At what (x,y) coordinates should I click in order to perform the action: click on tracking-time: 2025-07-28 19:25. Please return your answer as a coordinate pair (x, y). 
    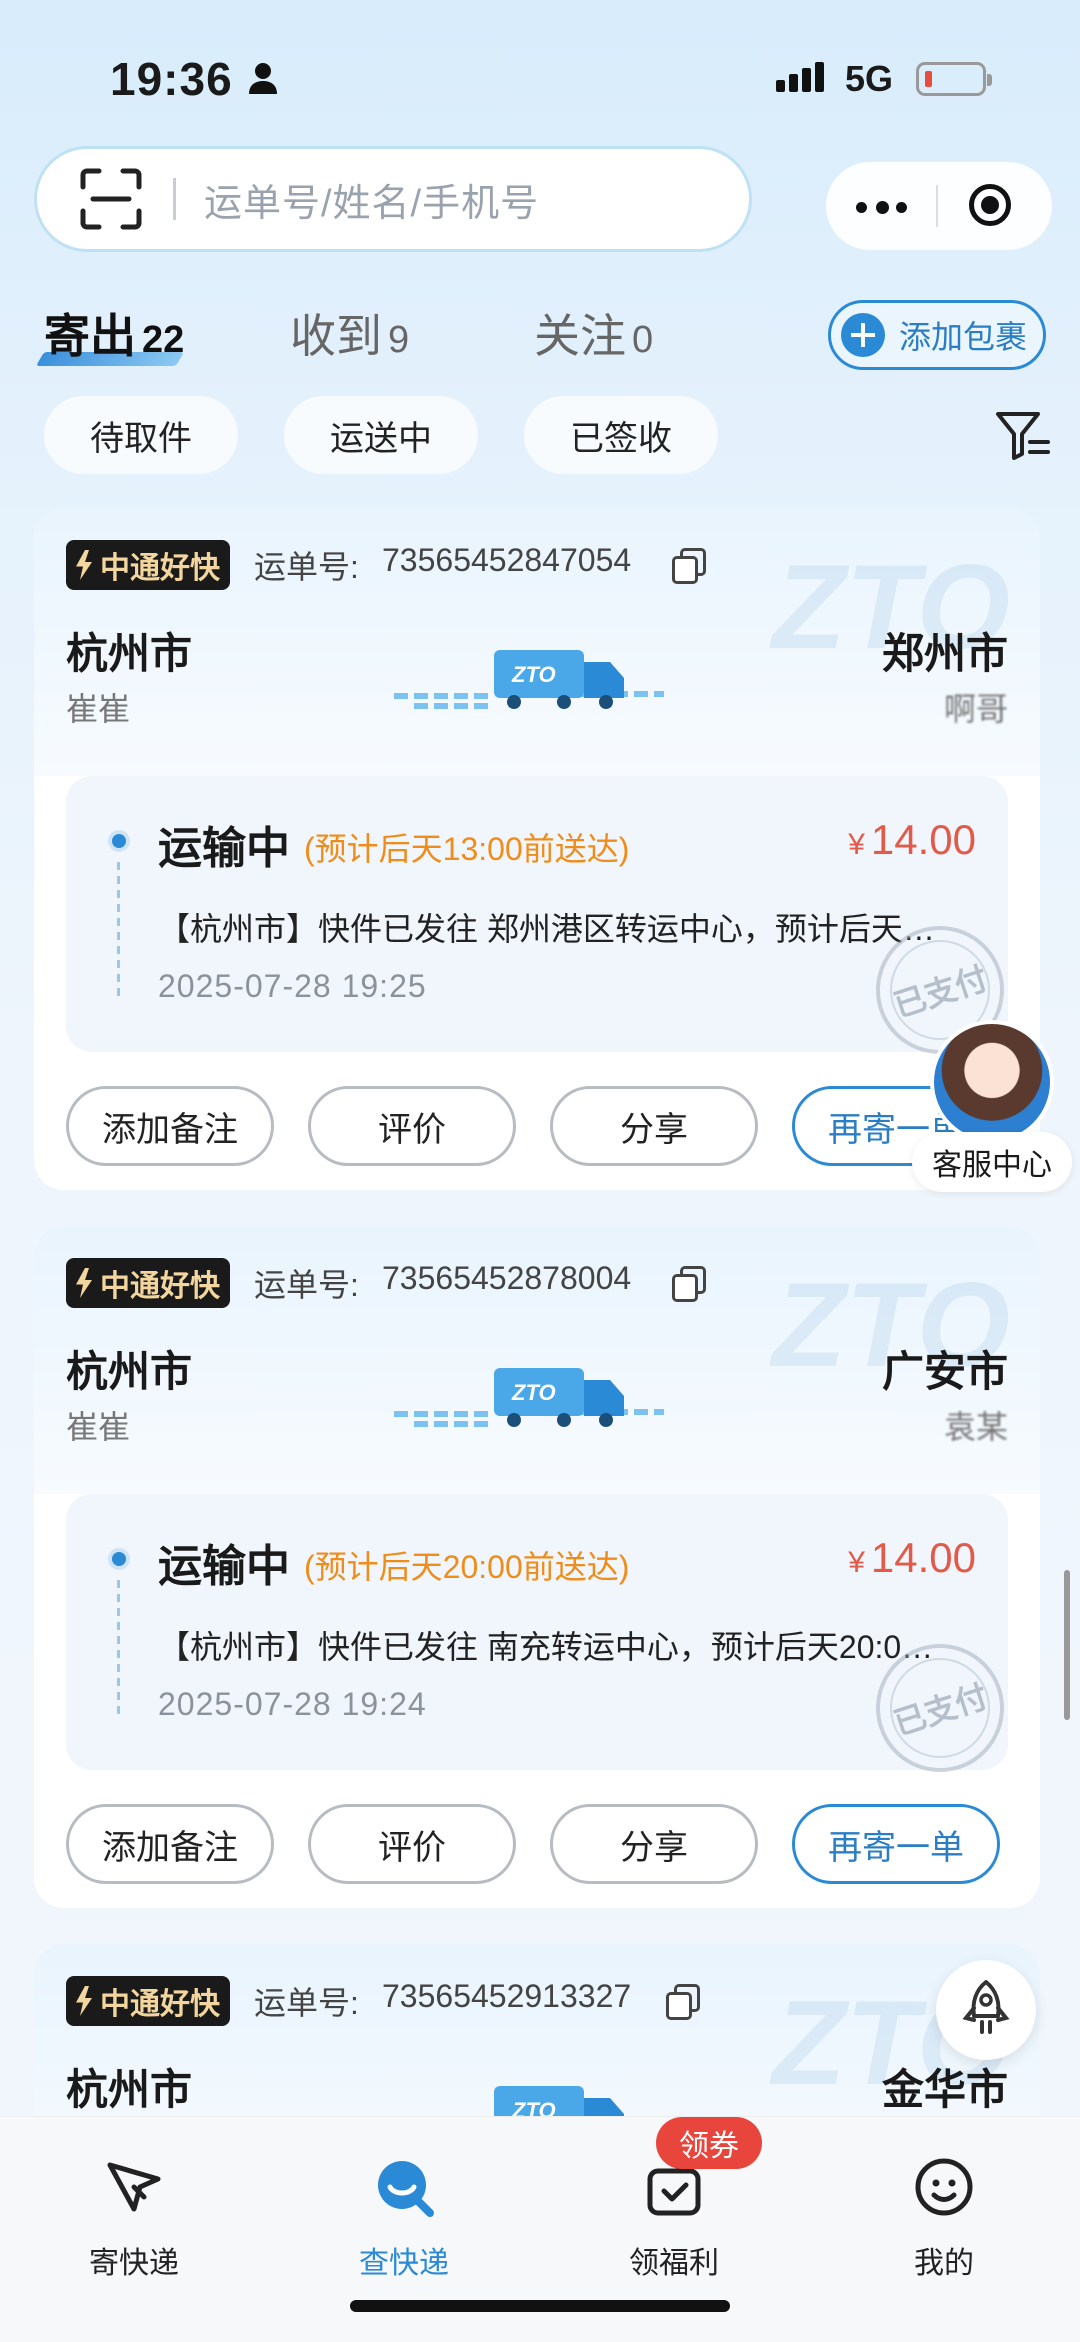
    Looking at the image, I should click on (292, 986).